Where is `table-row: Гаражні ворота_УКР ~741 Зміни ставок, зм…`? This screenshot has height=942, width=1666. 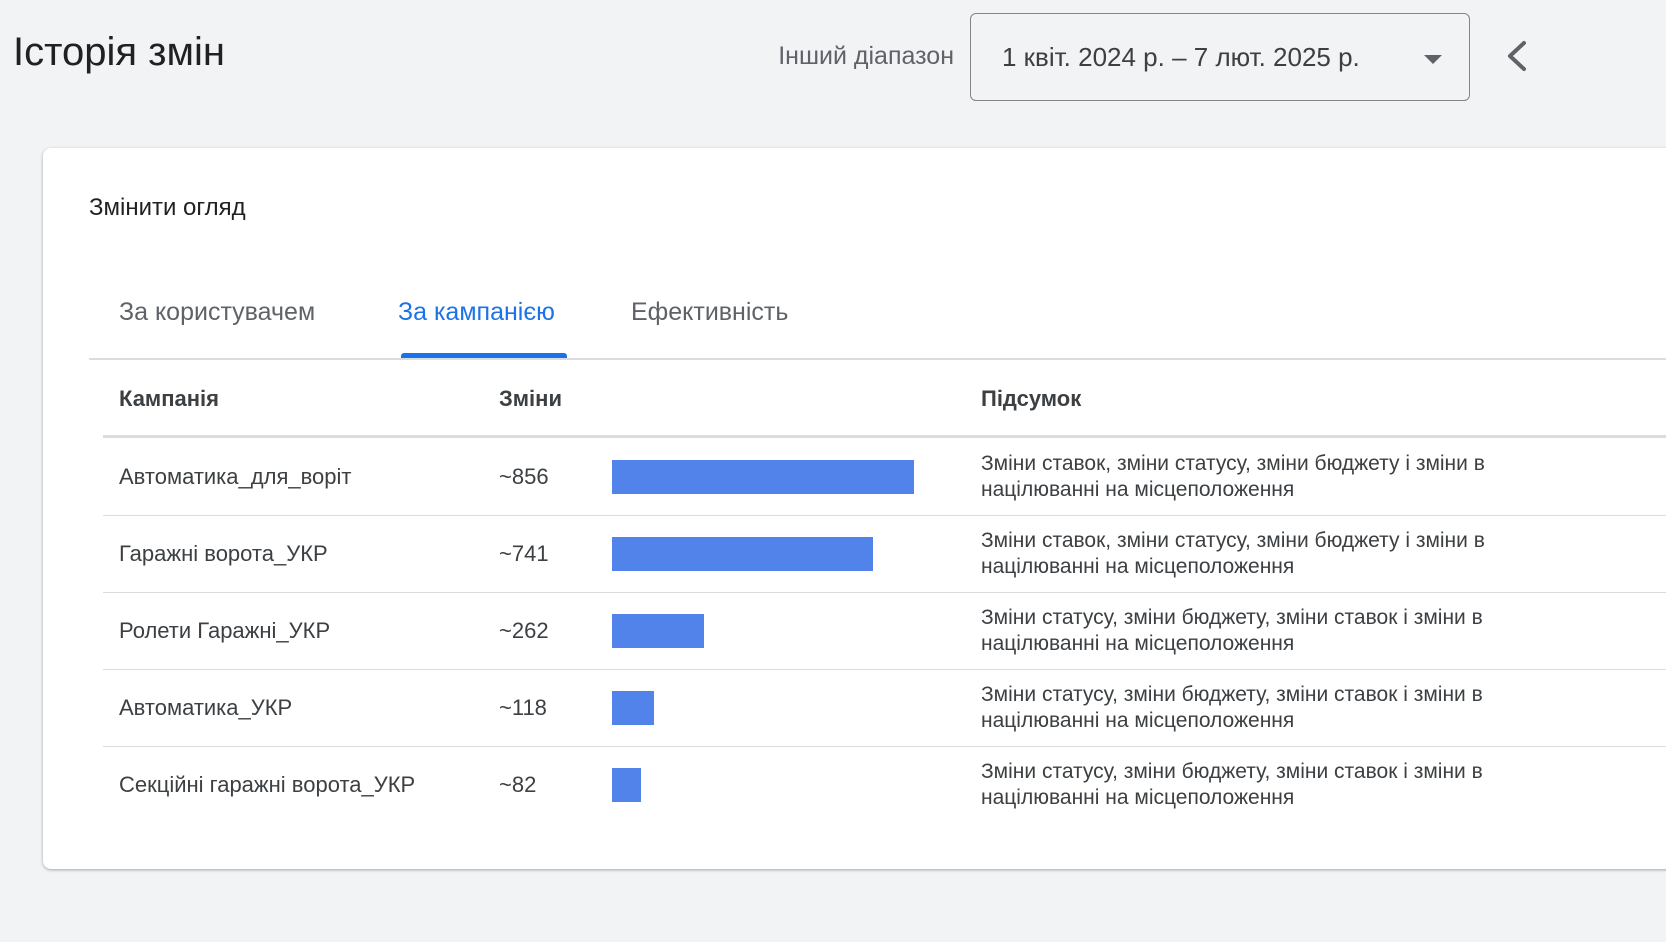
table-row: Гаражні ворота_УКР ~741 Зміни ставок, зм… is located at coordinates (884, 554).